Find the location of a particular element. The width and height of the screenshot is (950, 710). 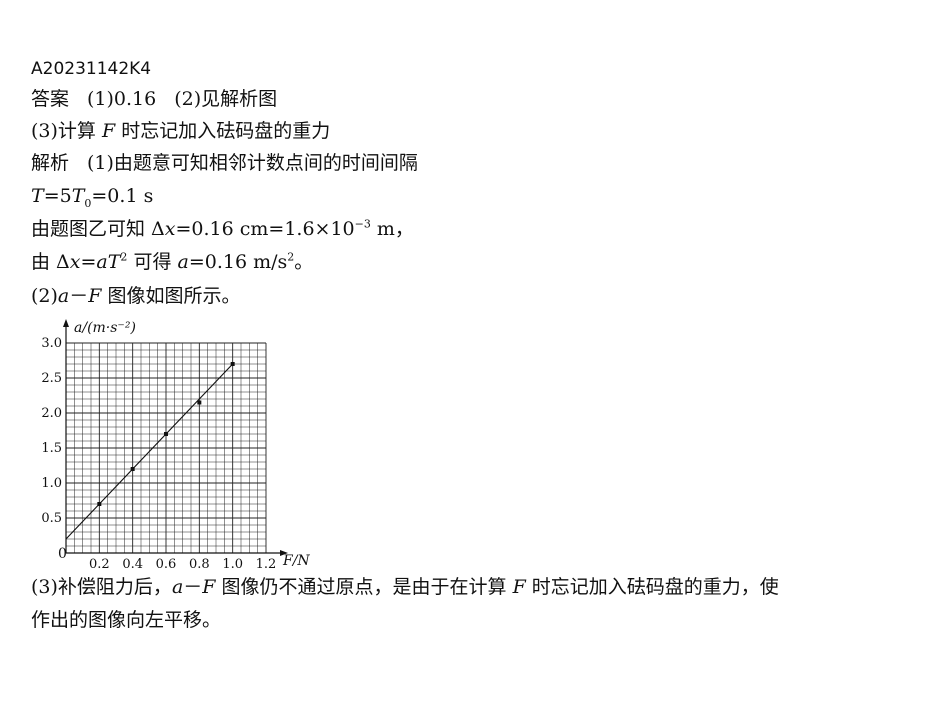

answer-part1: (1)0.16 is located at coordinates (122, 99).